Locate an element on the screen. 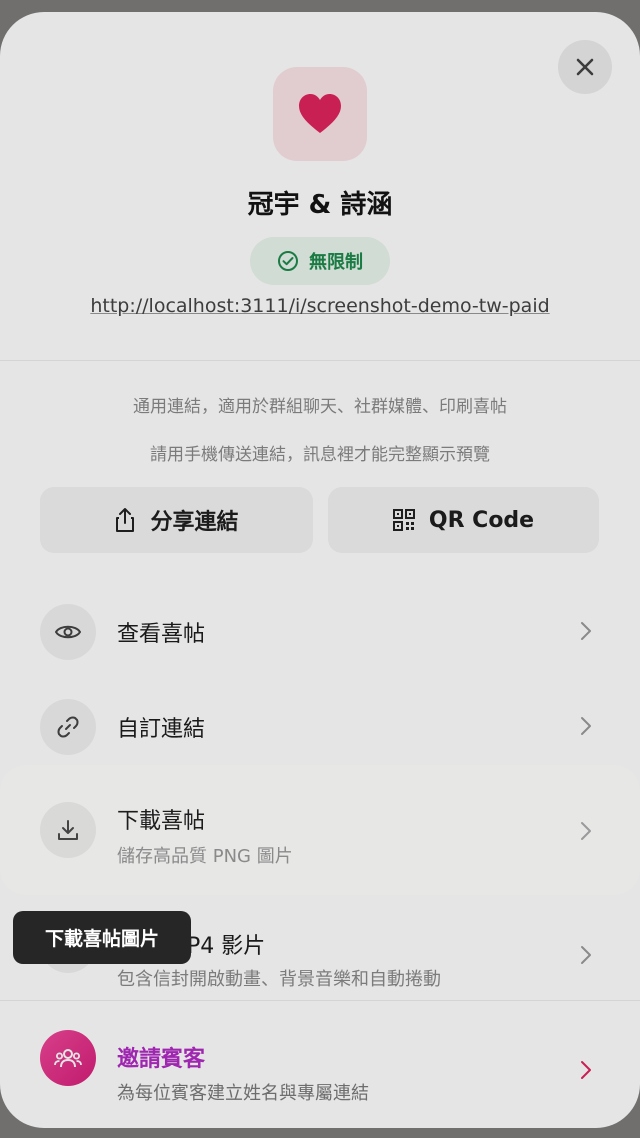 The image size is (640, 1138). menu-item-download-image: 下載喜帖 儲存高品質 PNG 圖片 is located at coordinates (320, 830).